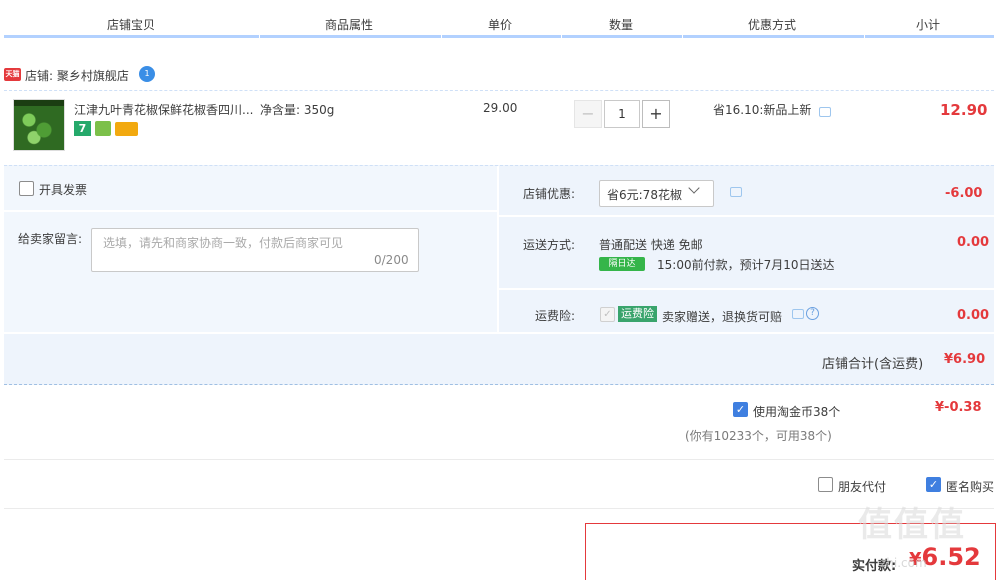 The image size is (1005, 580). What do you see at coordinates (862, 487) in the screenshot?
I see `friend-pay-label: 朋友代付` at bounding box center [862, 487].